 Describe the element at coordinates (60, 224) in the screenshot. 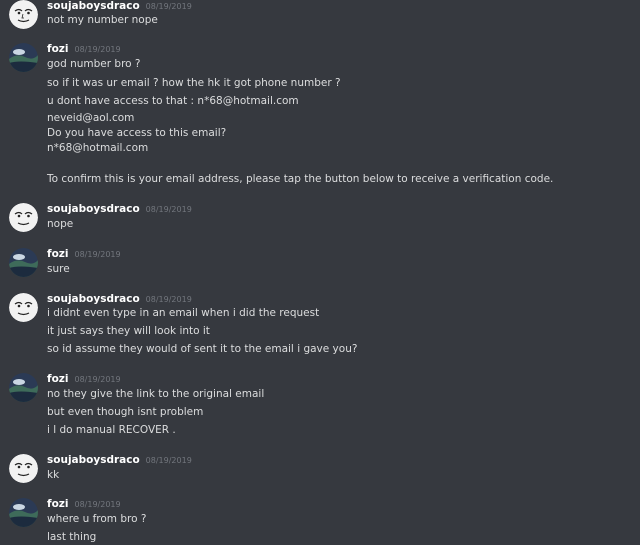

I see `message-text: nope` at that location.